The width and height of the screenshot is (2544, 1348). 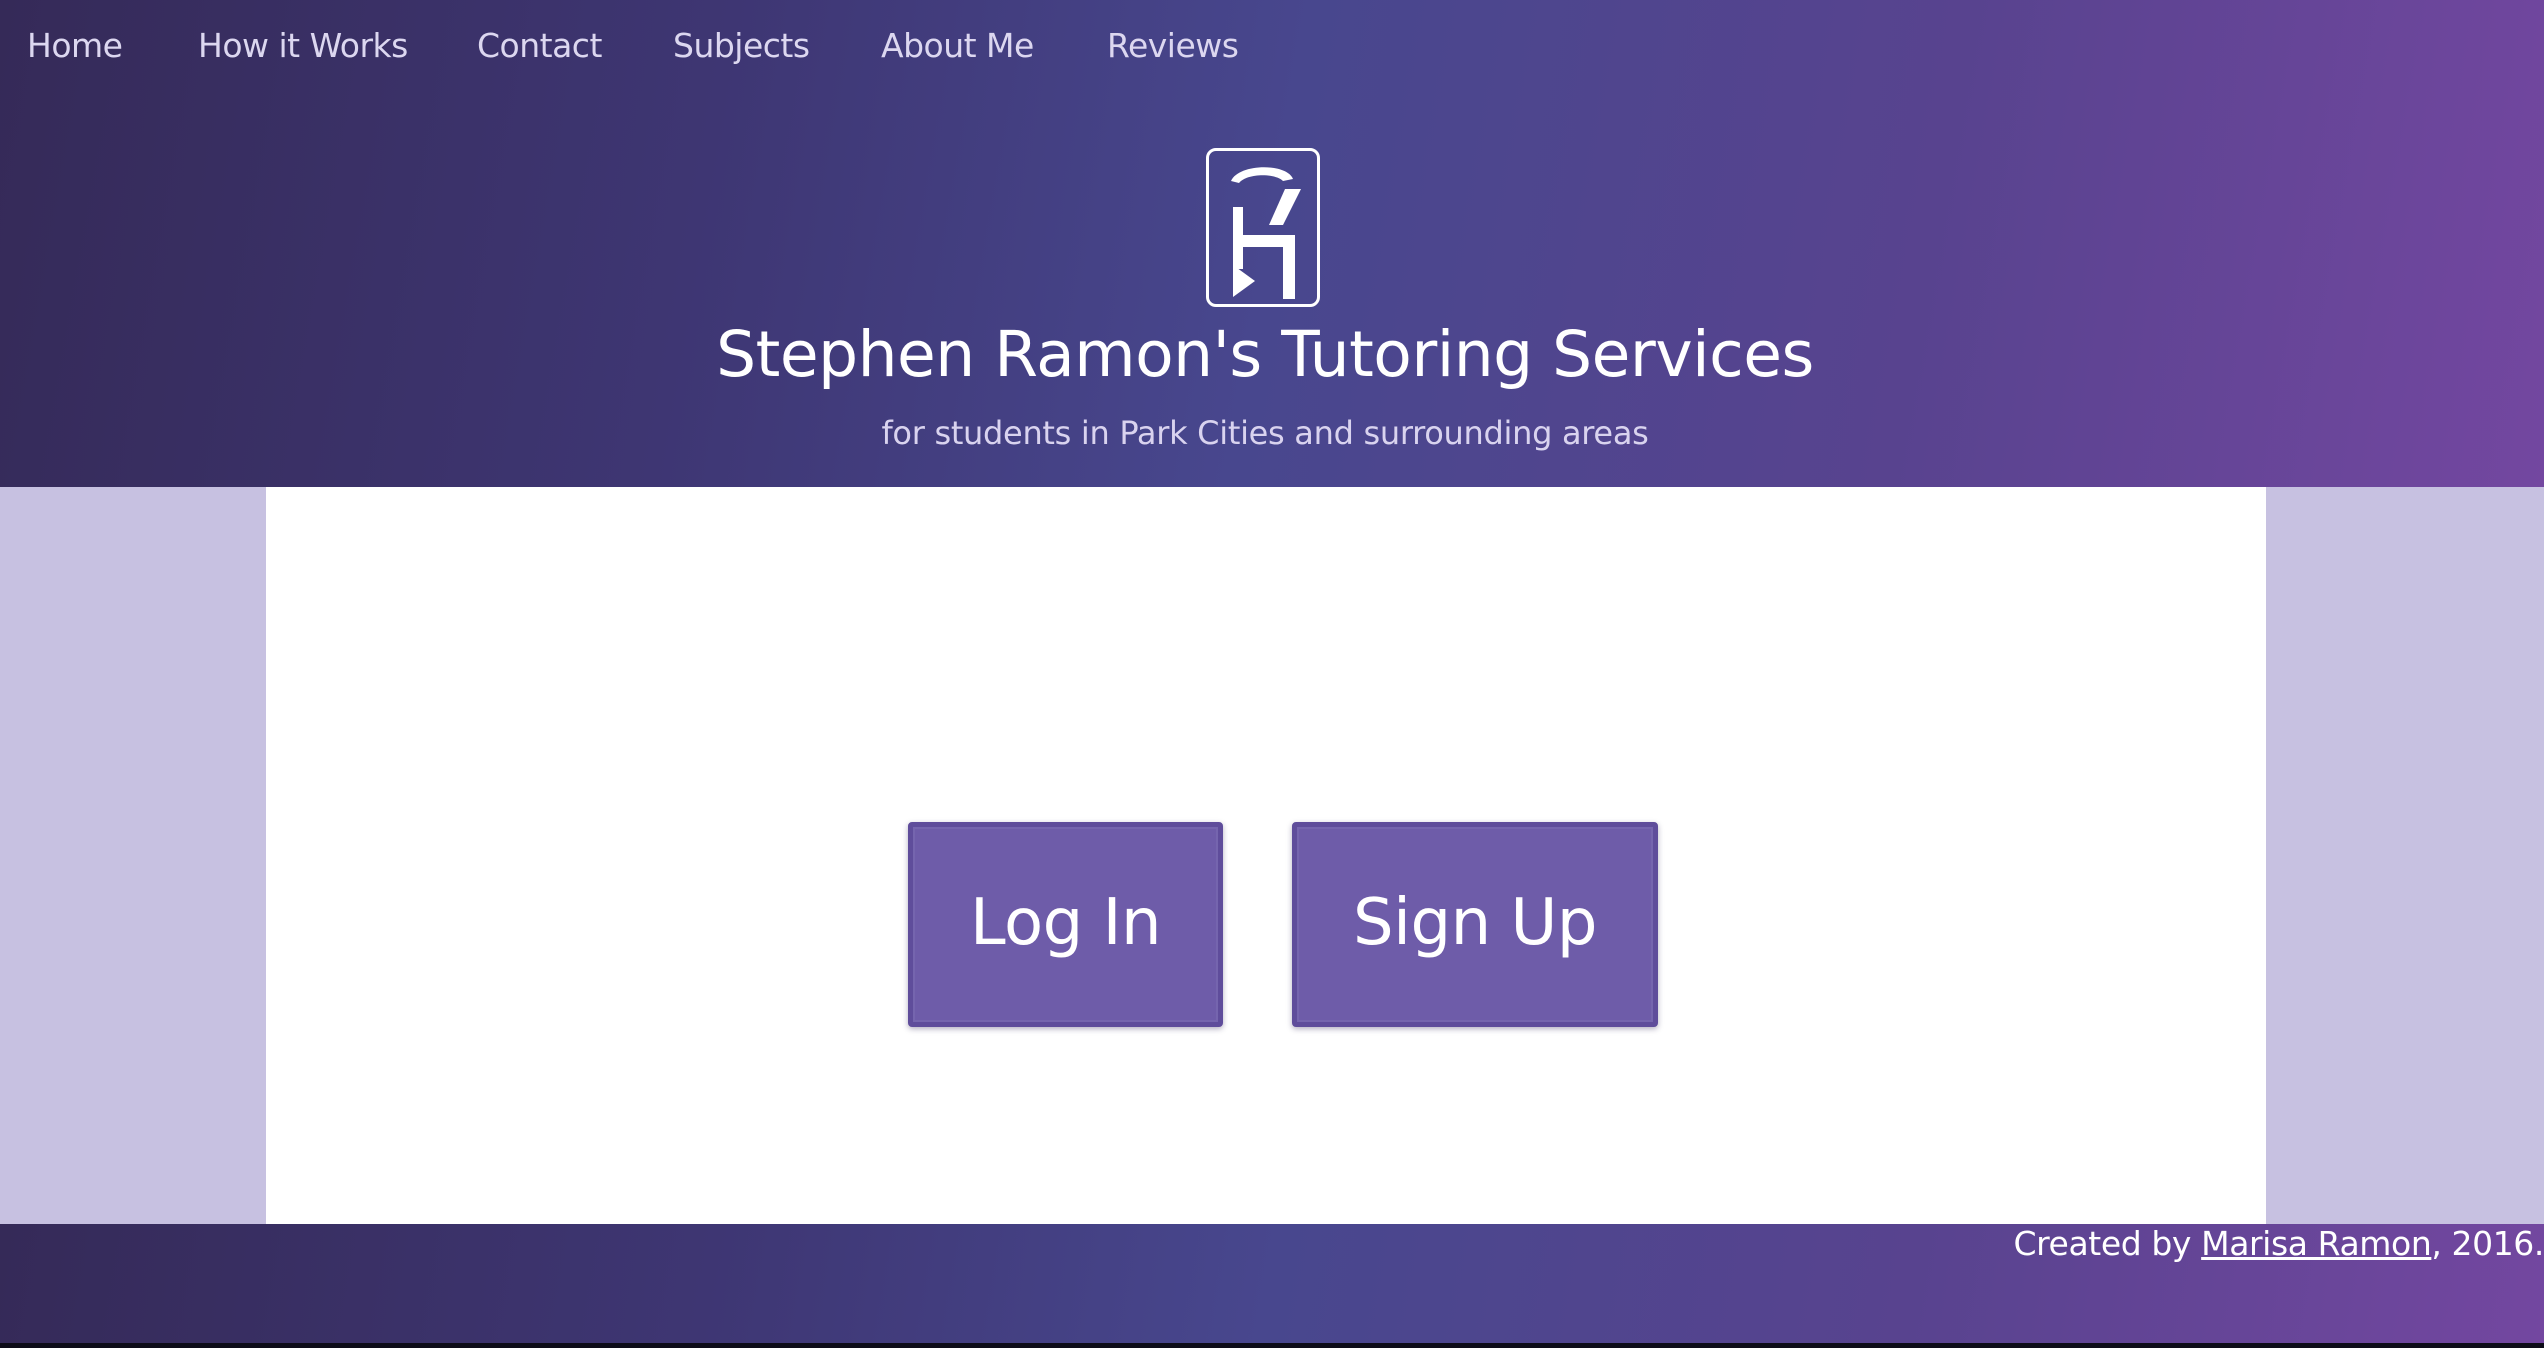 What do you see at coordinates (1475, 924) in the screenshot?
I see `sign-up-button: Sign Up` at bounding box center [1475, 924].